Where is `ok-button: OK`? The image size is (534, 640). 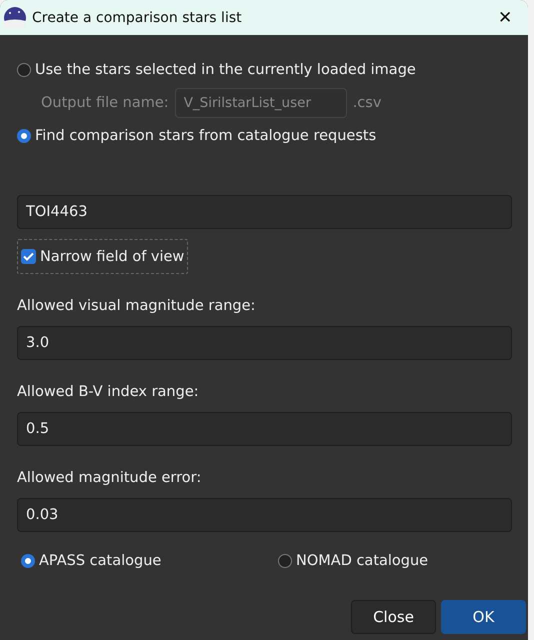
ok-button: OK is located at coordinates (483, 617).